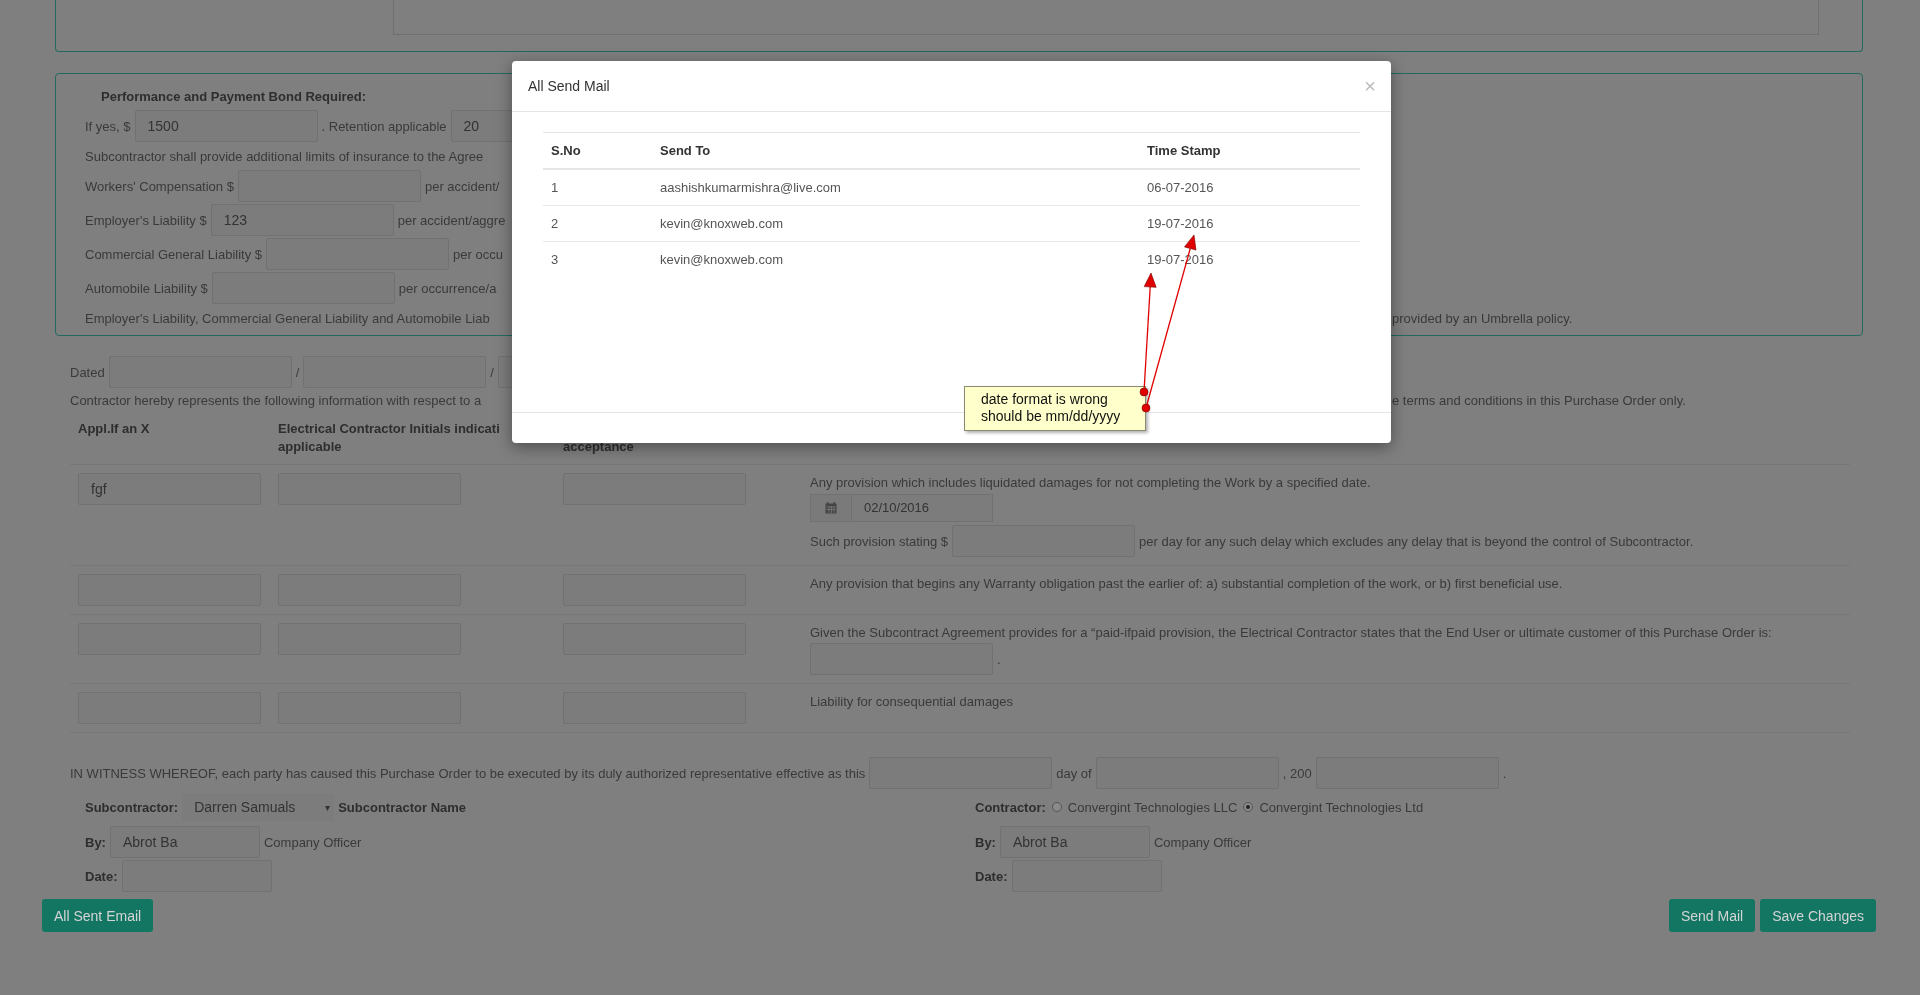 Image resolution: width=1920 pixels, height=995 pixels. Describe the element at coordinates (146, 220) in the screenshot. I see `form-text: Employer's Liability $` at that location.